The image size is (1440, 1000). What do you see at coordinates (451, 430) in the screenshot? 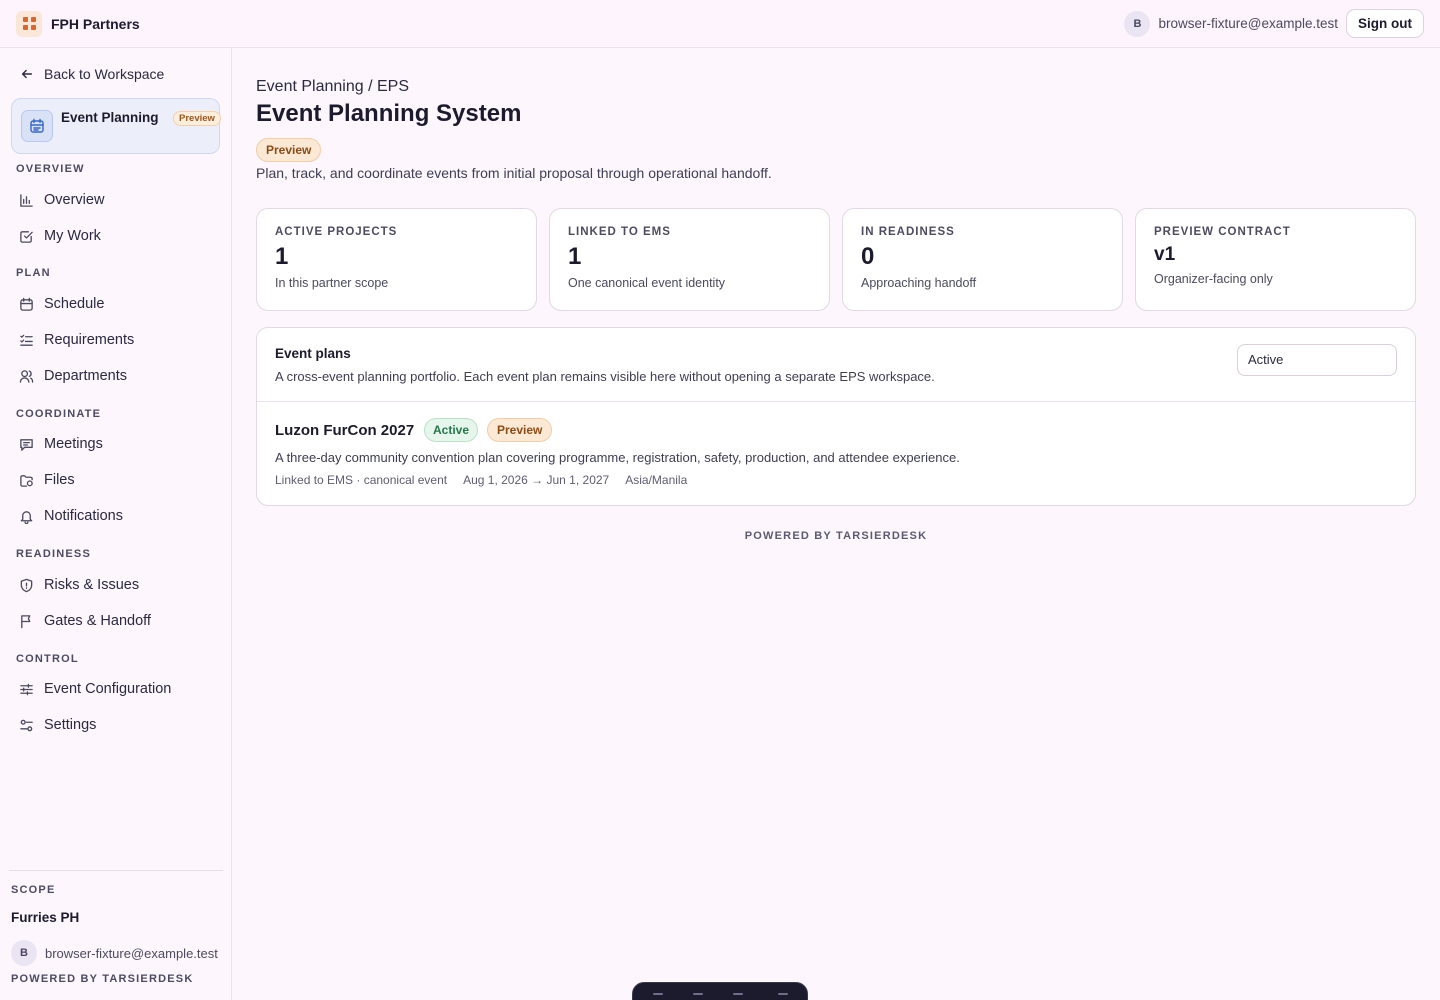
I see `status-badge: Active` at bounding box center [451, 430].